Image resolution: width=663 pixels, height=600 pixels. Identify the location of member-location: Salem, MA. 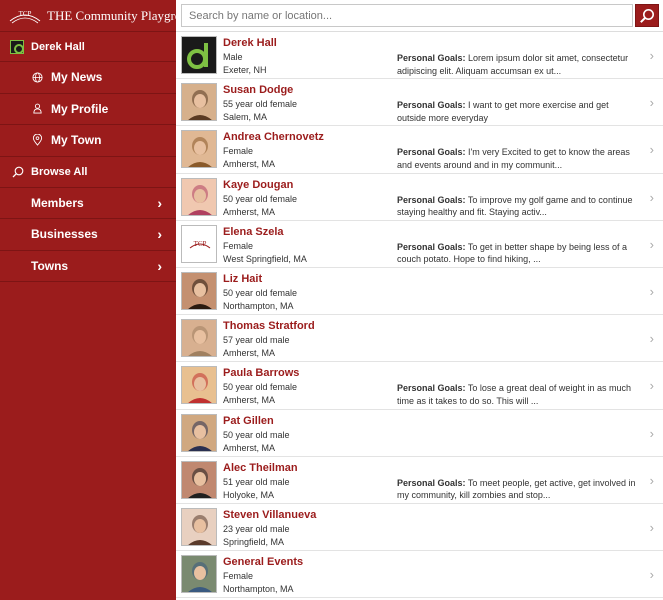
(245, 117).